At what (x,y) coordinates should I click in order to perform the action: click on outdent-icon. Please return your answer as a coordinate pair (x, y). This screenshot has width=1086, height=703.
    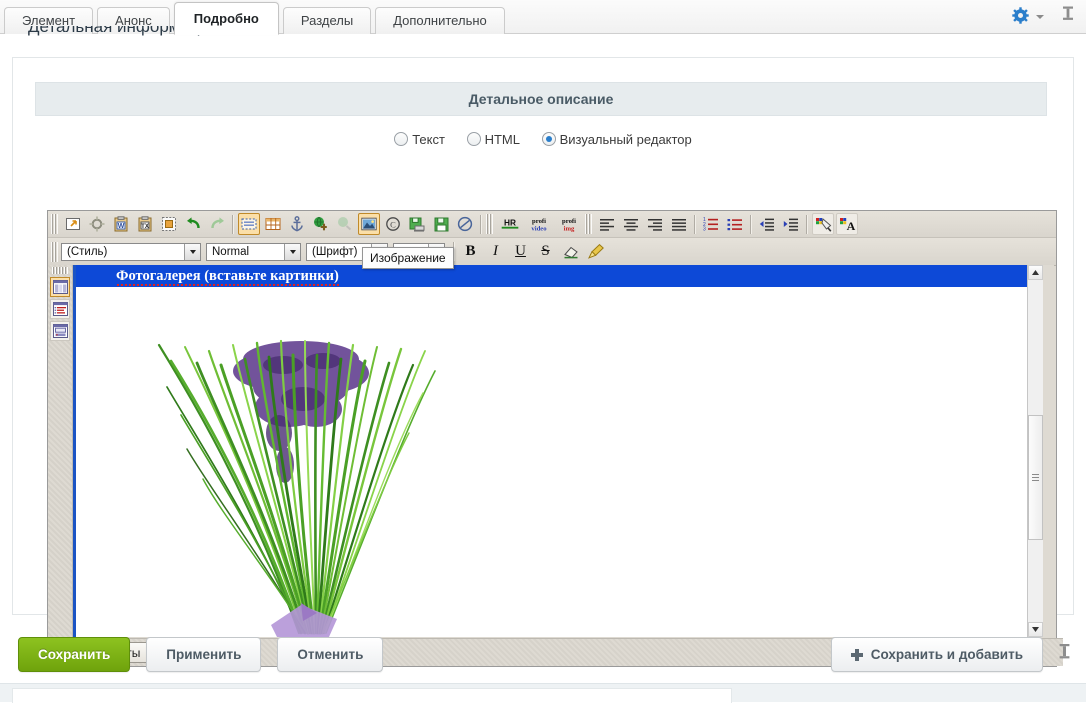
    Looking at the image, I should click on (767, 224).